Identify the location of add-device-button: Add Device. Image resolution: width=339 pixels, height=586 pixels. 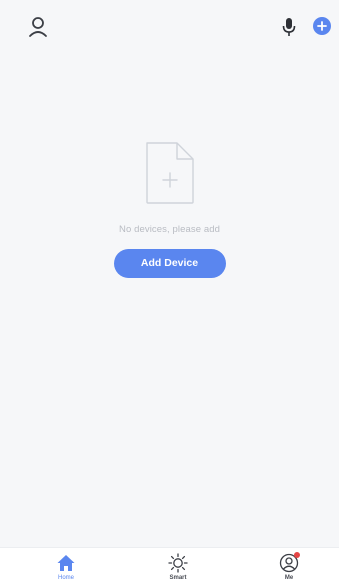
(169, 263).